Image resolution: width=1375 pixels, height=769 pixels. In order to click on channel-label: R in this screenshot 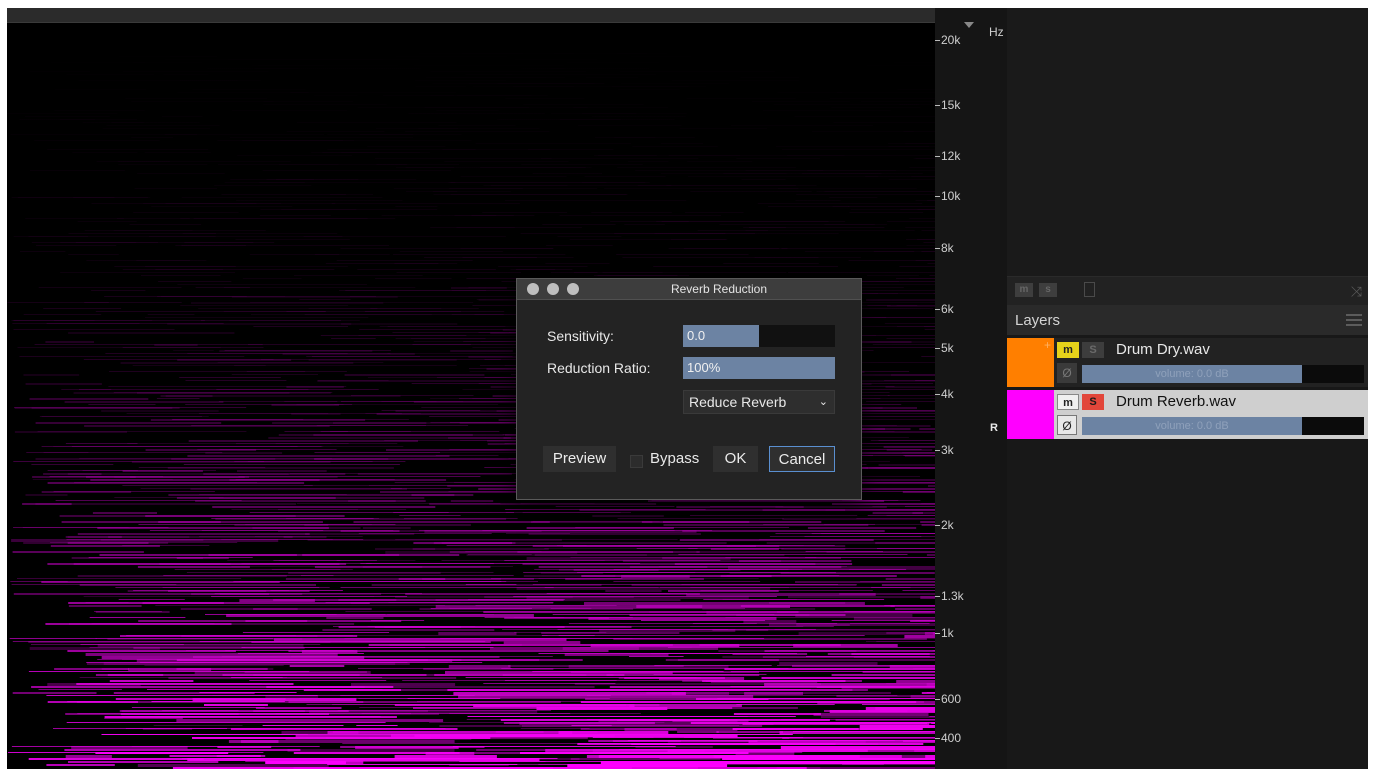, I will do `click(994, 428)`.